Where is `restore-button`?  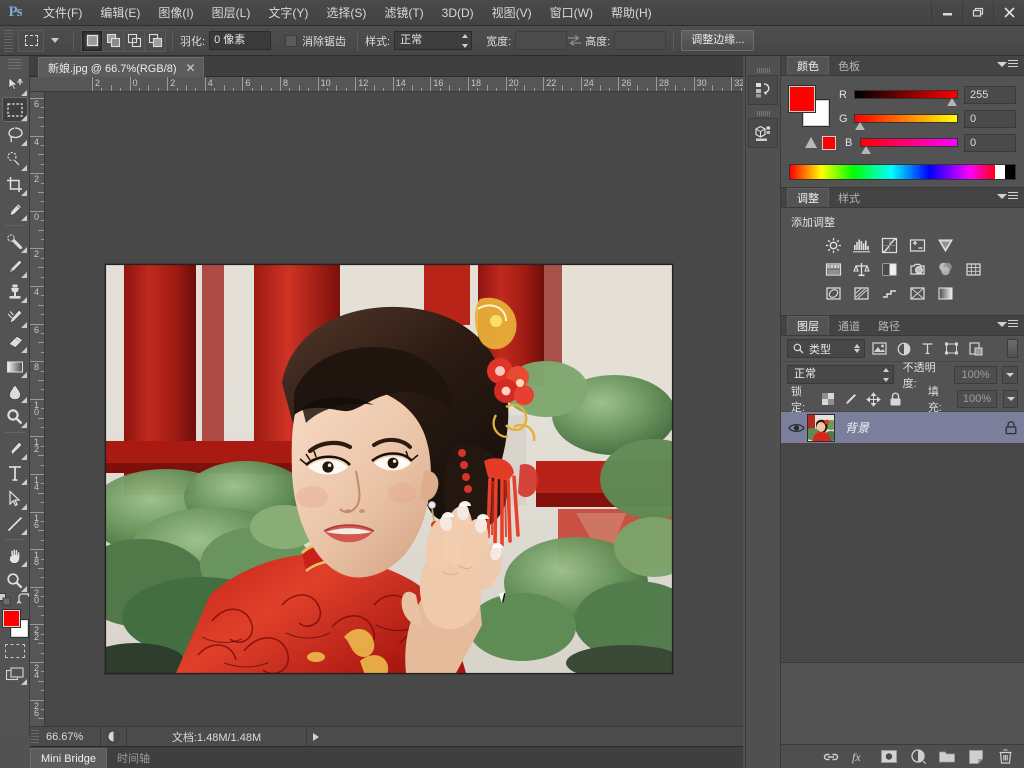 restore-button is located at coordinates (977, 12).